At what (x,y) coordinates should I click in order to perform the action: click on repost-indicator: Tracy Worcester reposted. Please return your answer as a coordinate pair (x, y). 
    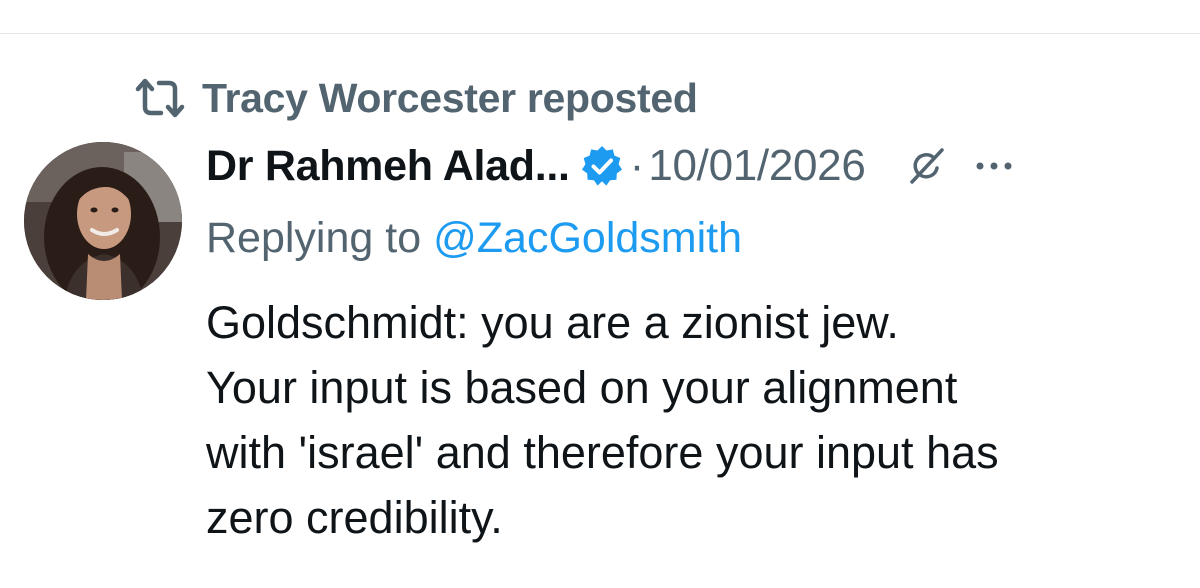
    Looking at the image, I should click on (416, 98).